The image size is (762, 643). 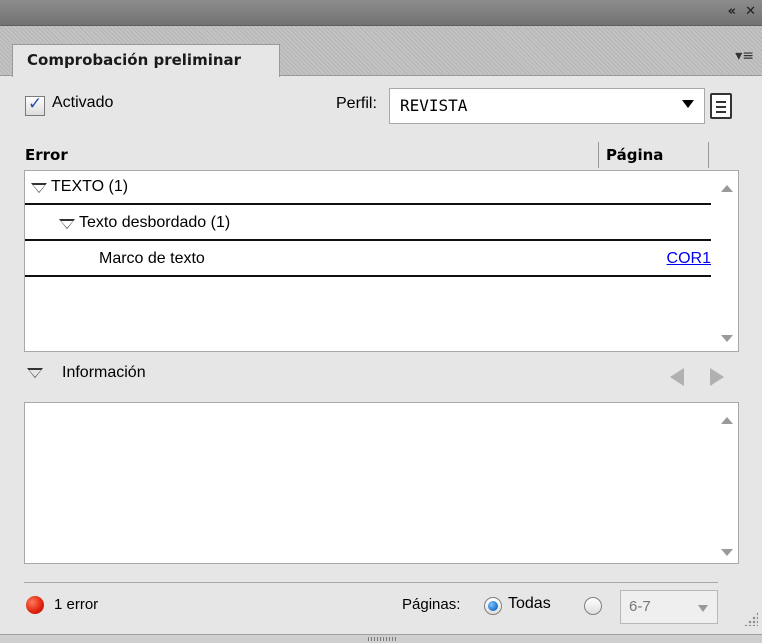 I want to click on close-icon: ✕, so click(x=750, y=11).